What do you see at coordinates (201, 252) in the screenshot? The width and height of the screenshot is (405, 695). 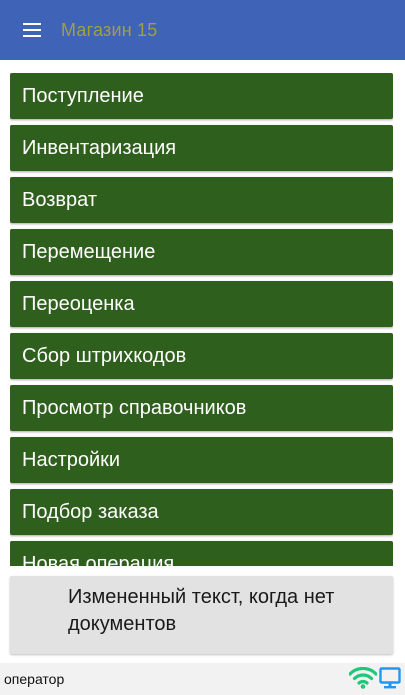 I see `menu-item-transfer: Перемещение` at bounding box center [201, 252].